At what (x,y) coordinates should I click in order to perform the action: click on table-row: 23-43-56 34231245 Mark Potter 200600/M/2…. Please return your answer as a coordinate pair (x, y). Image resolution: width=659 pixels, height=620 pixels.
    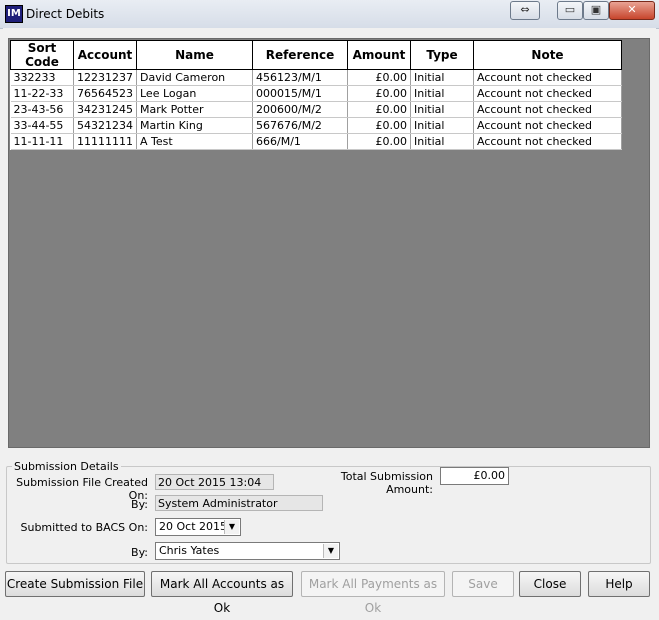
    Looking at the image, I should click on (316, 109).